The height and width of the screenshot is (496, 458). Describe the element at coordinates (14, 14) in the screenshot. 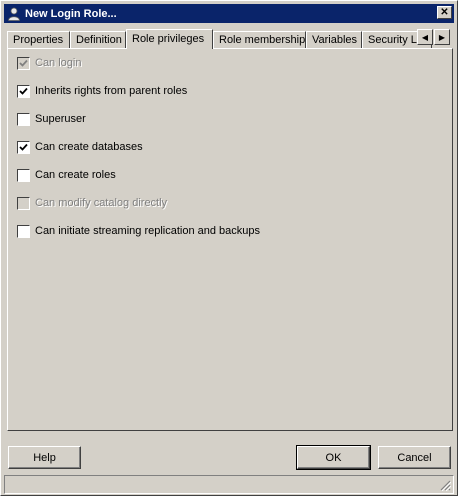

I see `user-icon` at that location.